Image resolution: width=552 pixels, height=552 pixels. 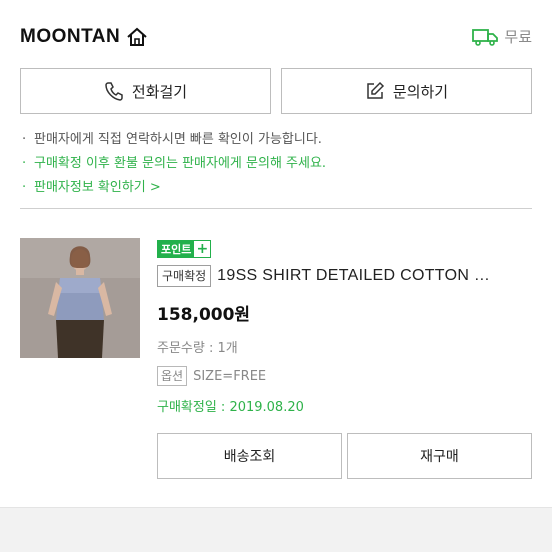 I want to click on order-quantity: 주문수량 : 1개, so click(x=197, y=348).